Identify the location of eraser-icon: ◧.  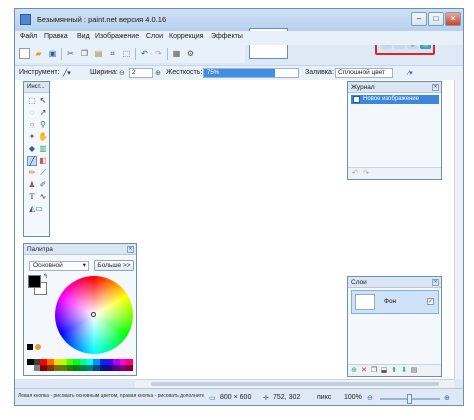
(43, 161).